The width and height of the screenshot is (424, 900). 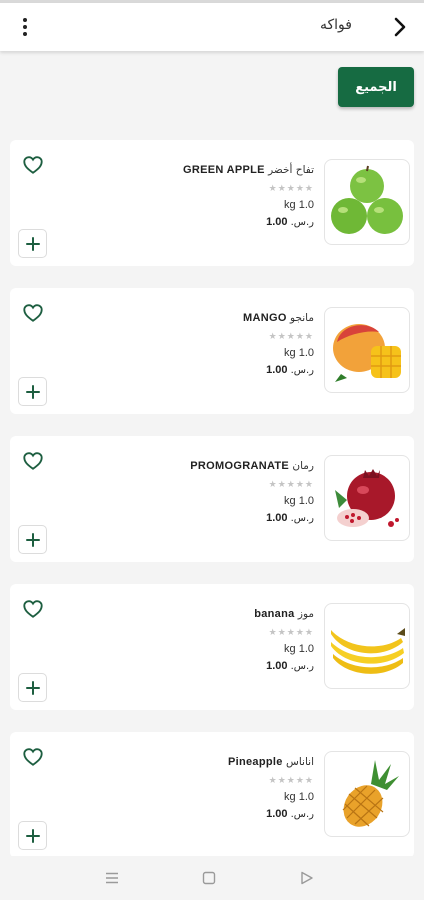 I want to click on home-icon, so click(x=209, y=878).